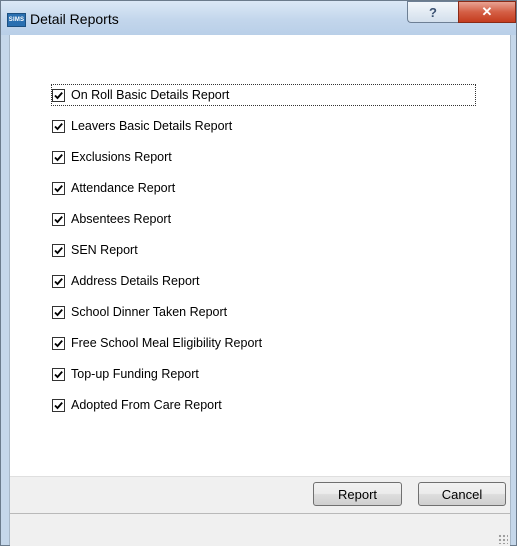  Describe the element at coordinates (167, 343) in the screenshot. I see `report-option-label: Free School Meal Eligibility Report` at that location.